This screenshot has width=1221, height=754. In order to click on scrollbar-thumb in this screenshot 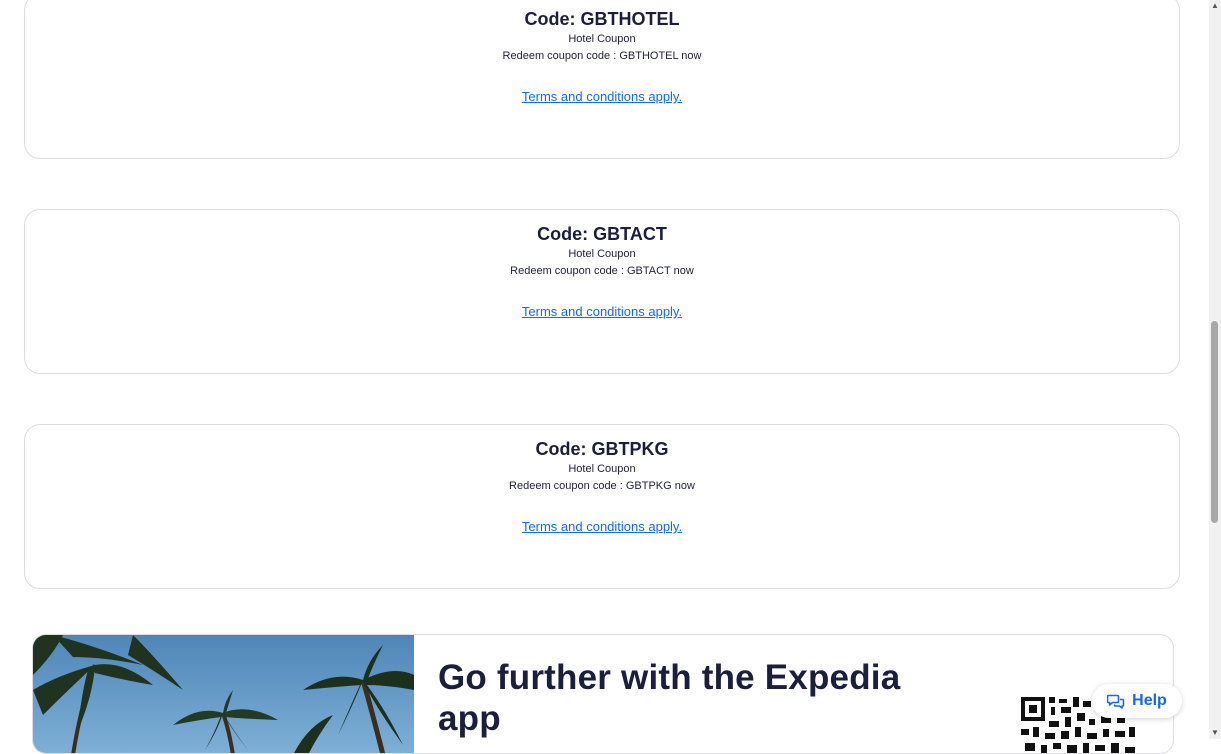, I will do `click(1214, 422)`.